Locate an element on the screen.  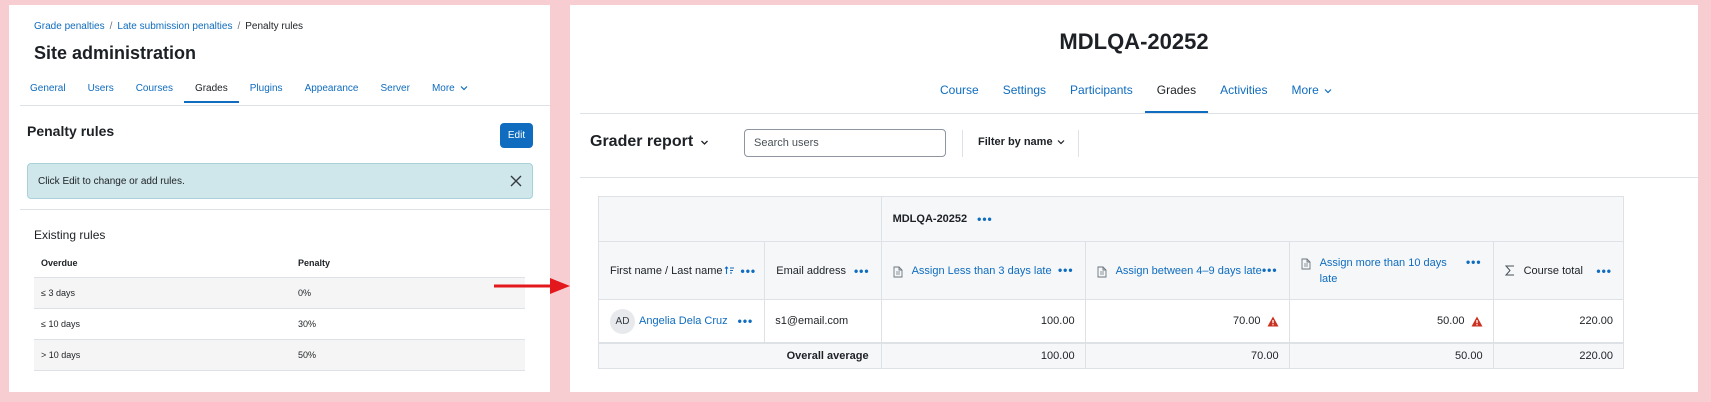
tab-participants: Participants is located at coordinates (1101, 91).